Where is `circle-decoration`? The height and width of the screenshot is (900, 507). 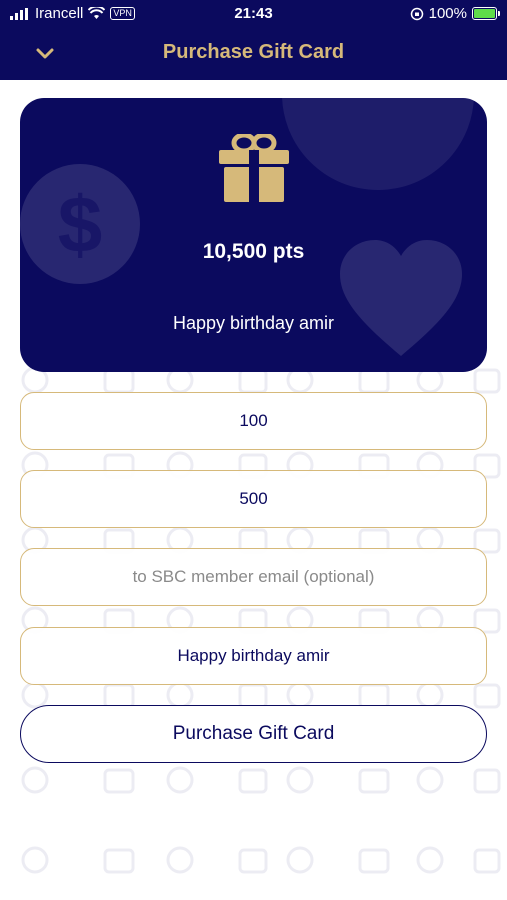 circle-decoration is located at coordinates (378, 144).